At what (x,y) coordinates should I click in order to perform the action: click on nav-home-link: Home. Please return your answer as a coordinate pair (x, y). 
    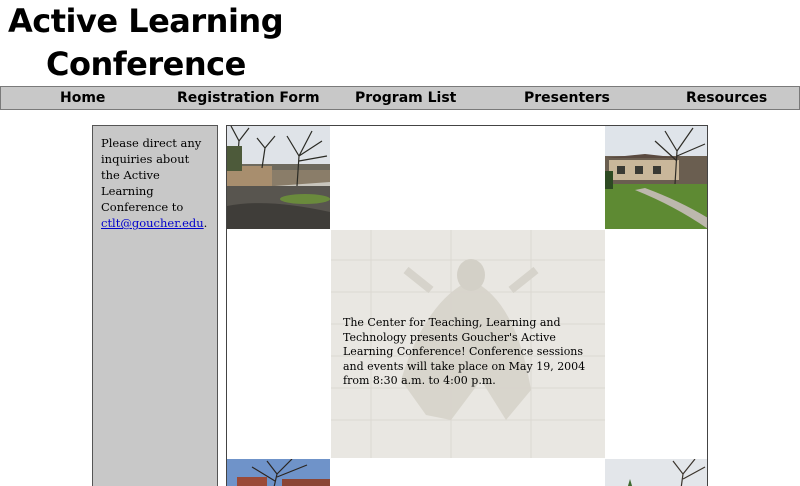
    Looking at the image, I should click on (82, 98).